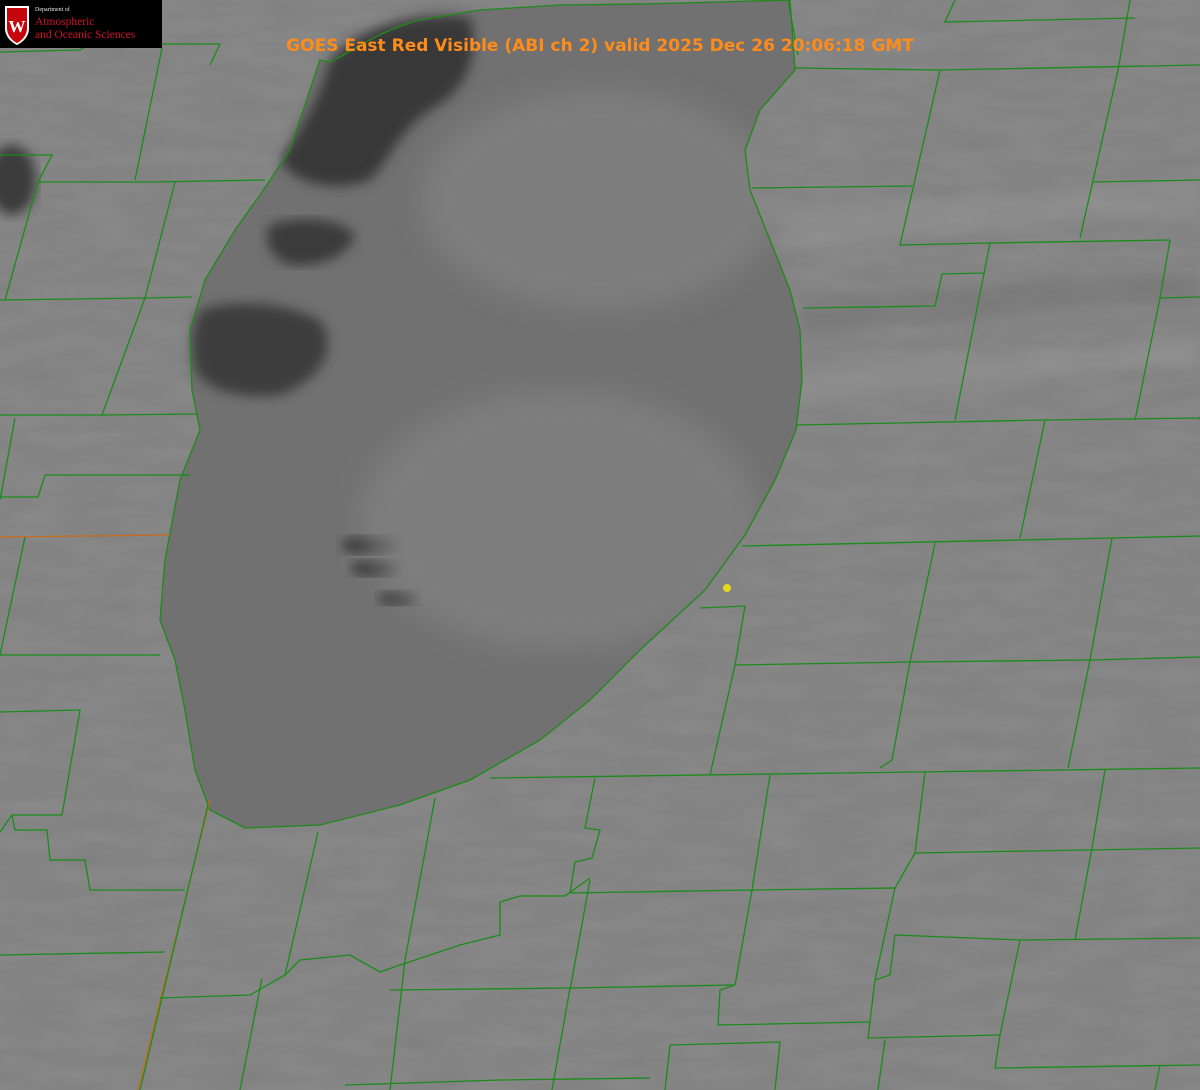 Image resolution: width=1200 pixels, height=1090 pixels. I want to click on department-name-line1: Atmospheric, so click(65, 22).